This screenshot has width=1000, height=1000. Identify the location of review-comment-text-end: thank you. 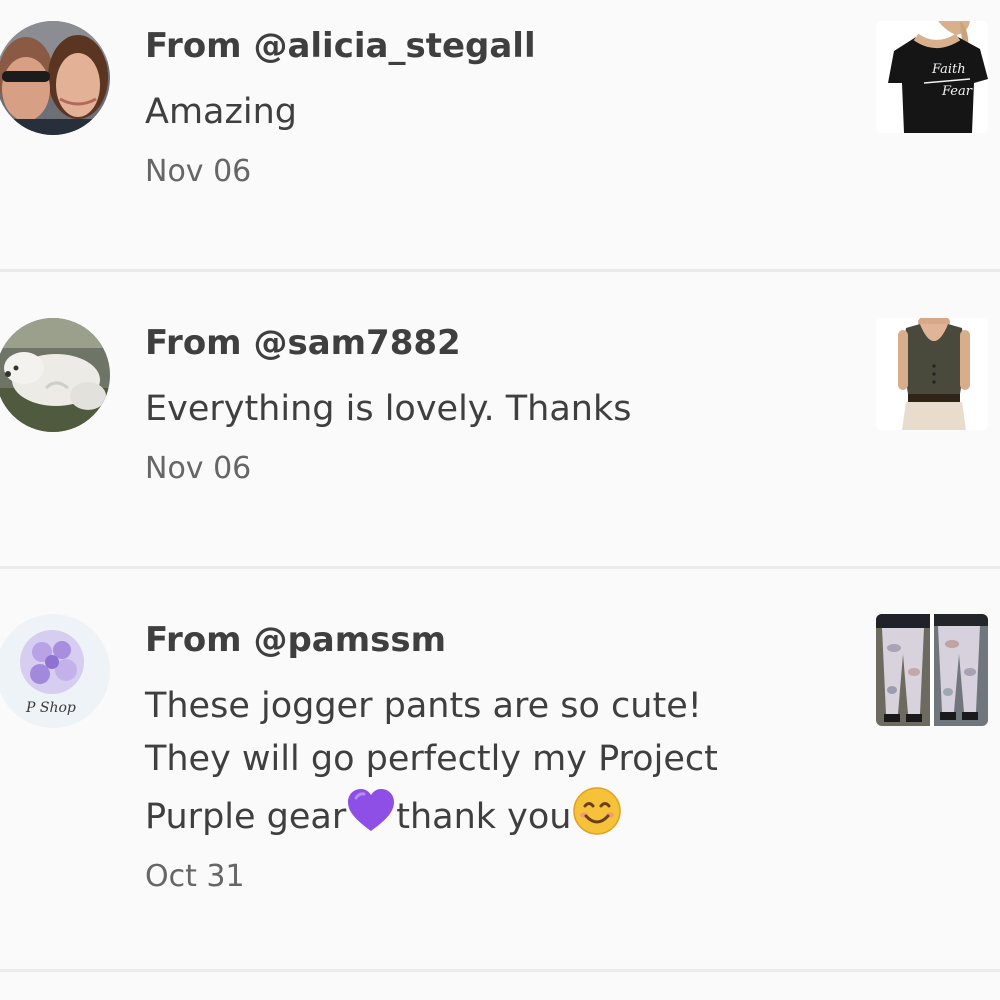
(484, 817).